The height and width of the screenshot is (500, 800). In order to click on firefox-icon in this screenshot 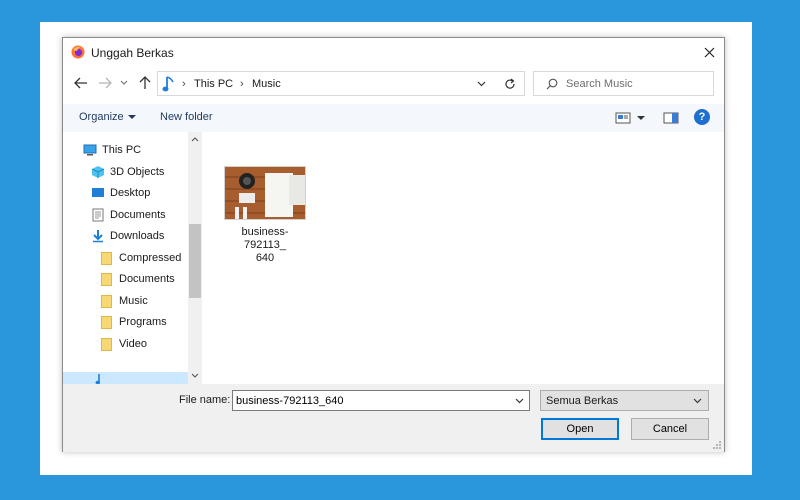, I will do `click(78, 52)`.